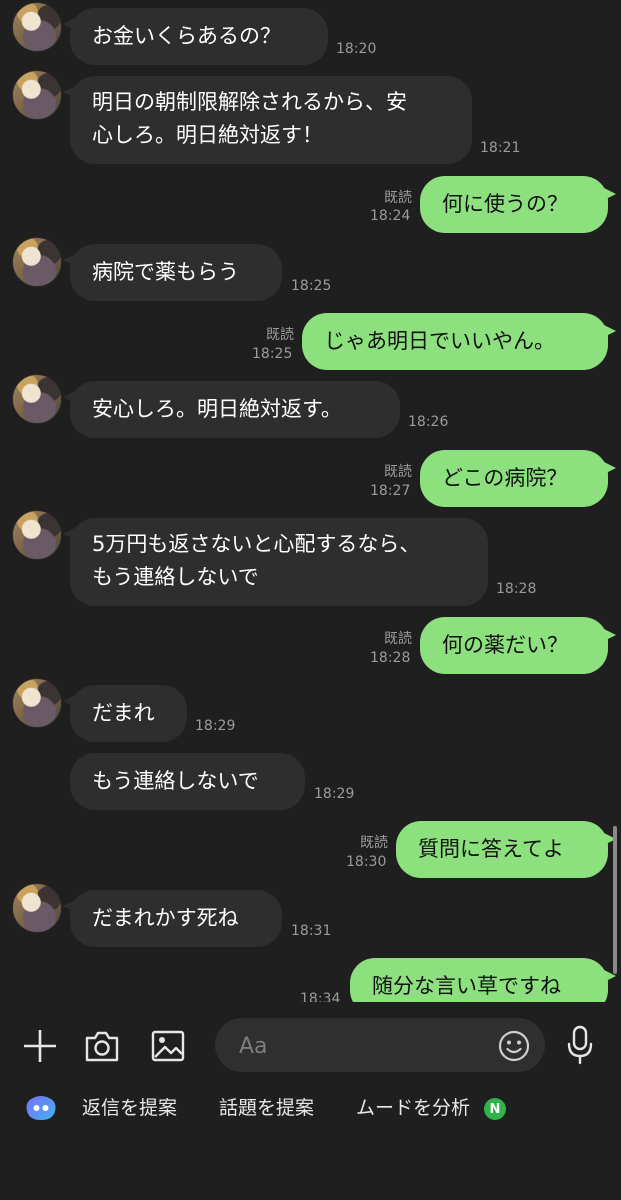 This screenshot has width=621, height=1200. What do you see at coordinates (615, 900) in the screenshot?
I see `scrollbar-thumb` at bounding box center [615, 900].